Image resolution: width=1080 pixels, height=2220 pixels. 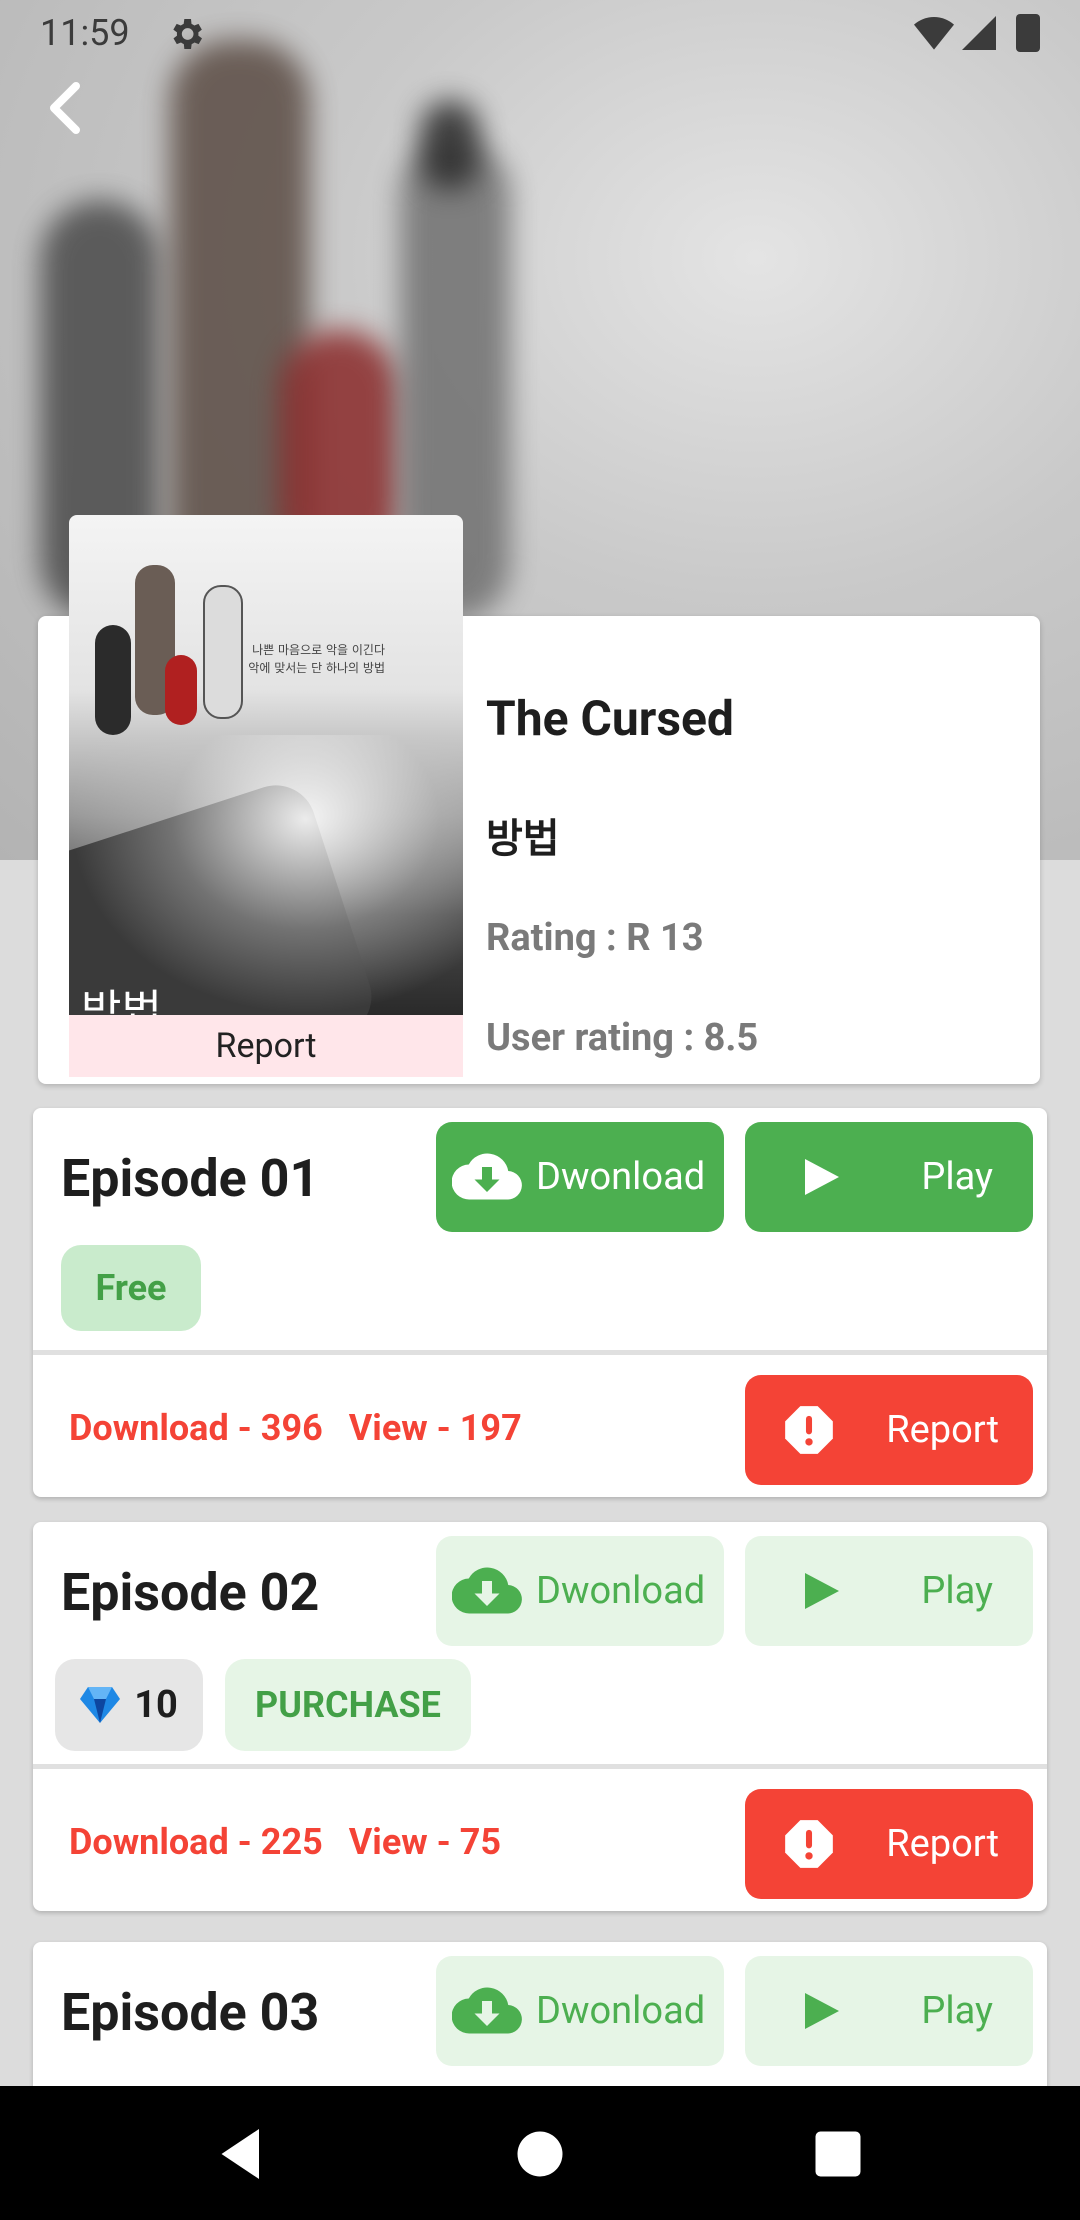 I want to click on cell-signal-icon, so click(x=979, y=33).